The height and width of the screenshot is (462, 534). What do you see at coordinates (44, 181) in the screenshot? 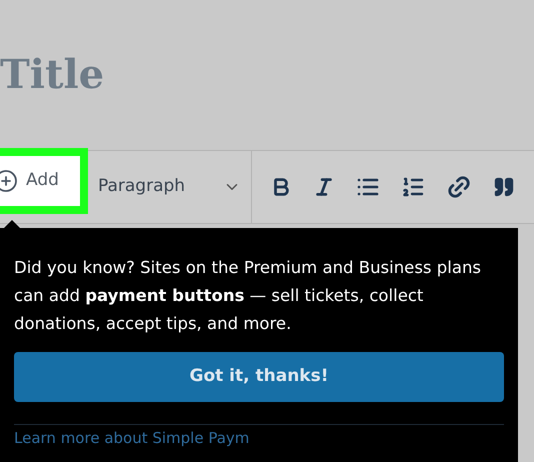
I see `add-button: Add` at bounding box center [44, 181].